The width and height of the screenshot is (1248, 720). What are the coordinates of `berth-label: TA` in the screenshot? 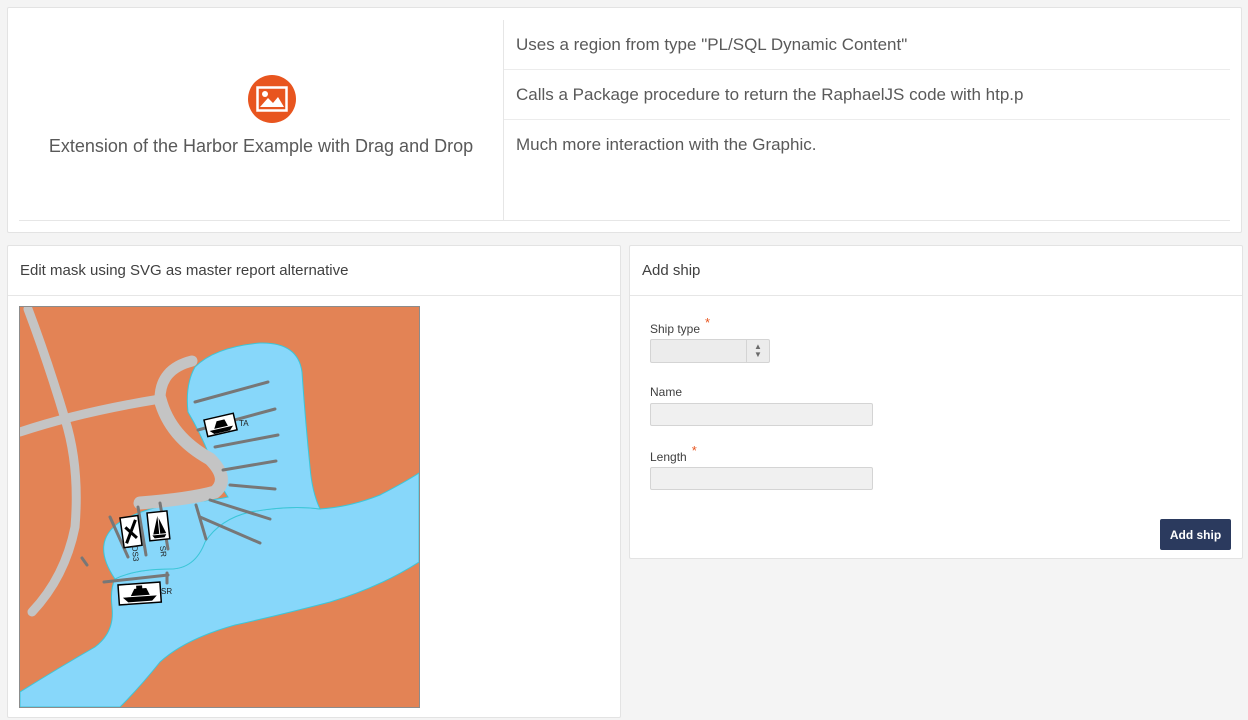 It's located at (244, 423).